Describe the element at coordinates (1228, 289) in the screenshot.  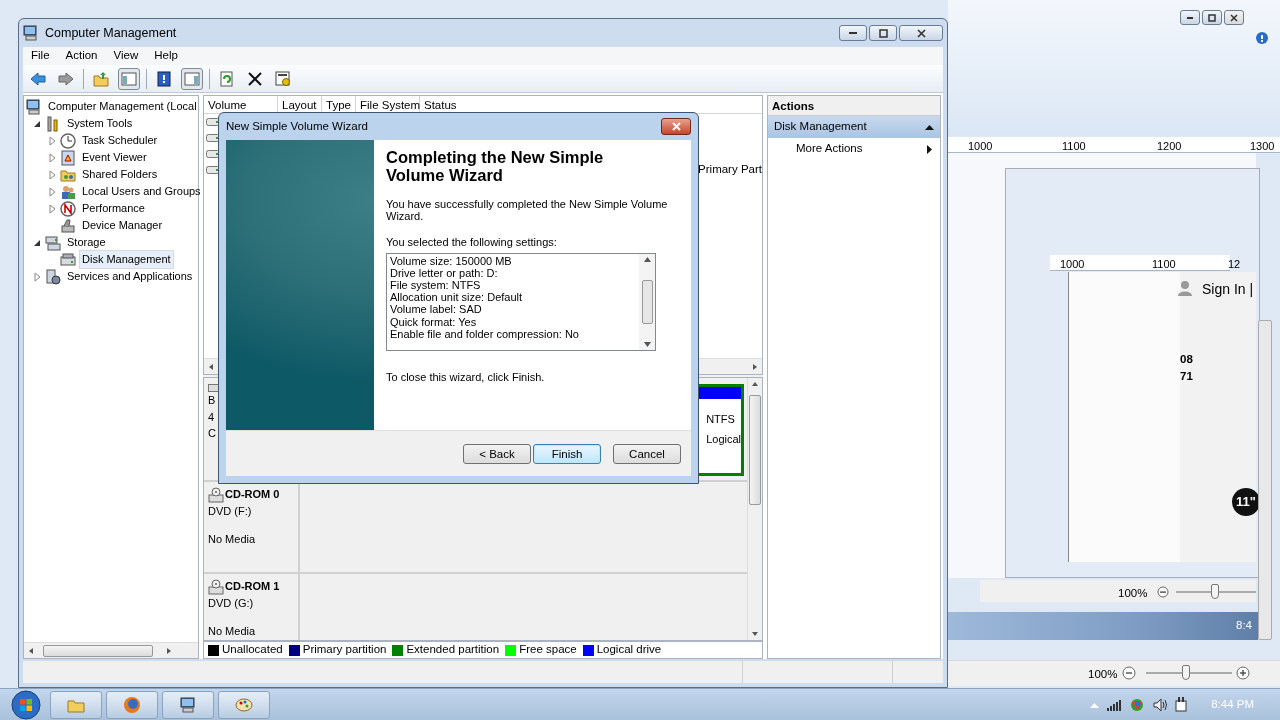
I see `sign-in-link: Sign In |` at that location.